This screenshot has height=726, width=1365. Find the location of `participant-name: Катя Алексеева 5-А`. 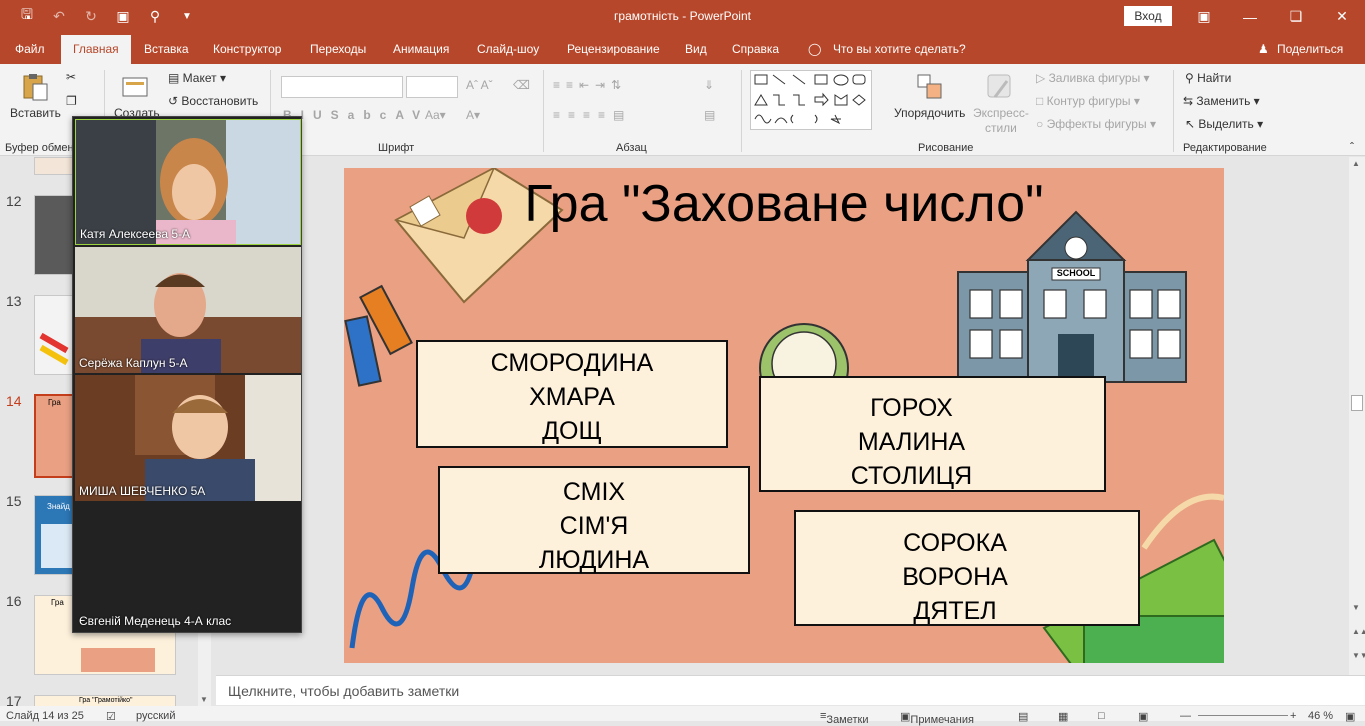

participant-name: Катя Алексеева 5-А is located at coordinates (135, 234).